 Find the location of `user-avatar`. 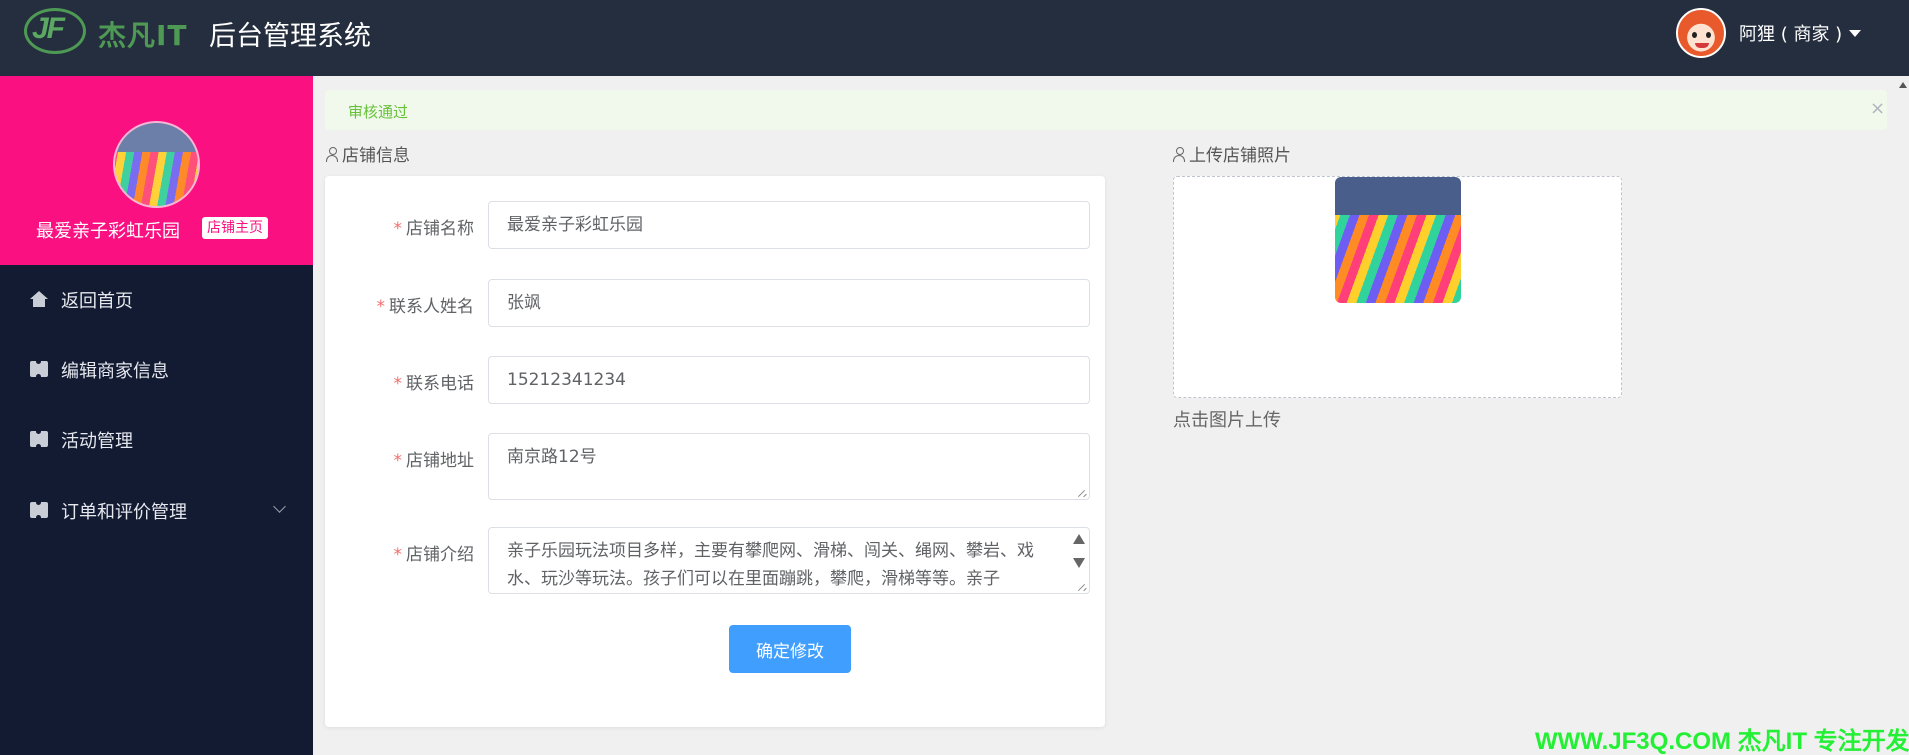

user-avatar is located at coordinates (1701, 33).